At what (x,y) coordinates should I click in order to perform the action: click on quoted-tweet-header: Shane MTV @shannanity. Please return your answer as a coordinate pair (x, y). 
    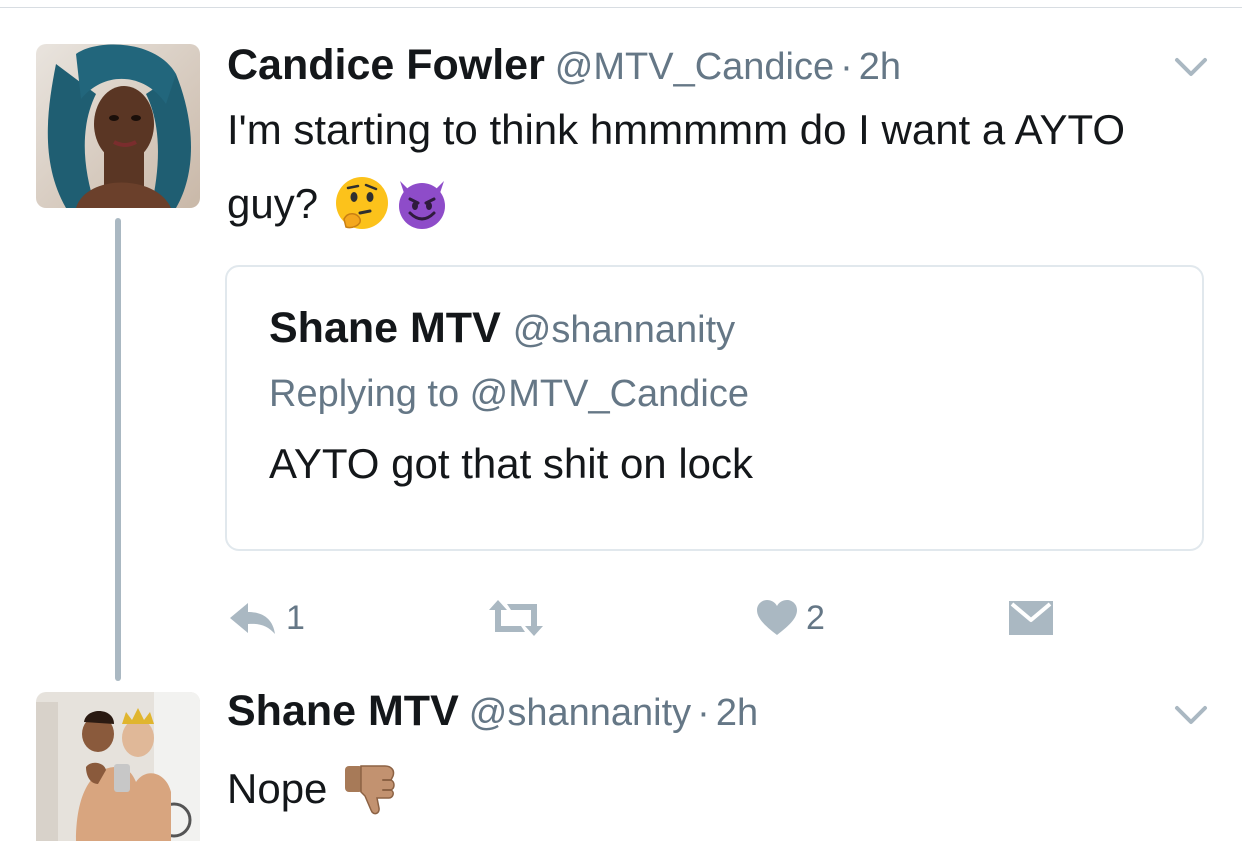
    Looking at the image, I should click on (502, 328).